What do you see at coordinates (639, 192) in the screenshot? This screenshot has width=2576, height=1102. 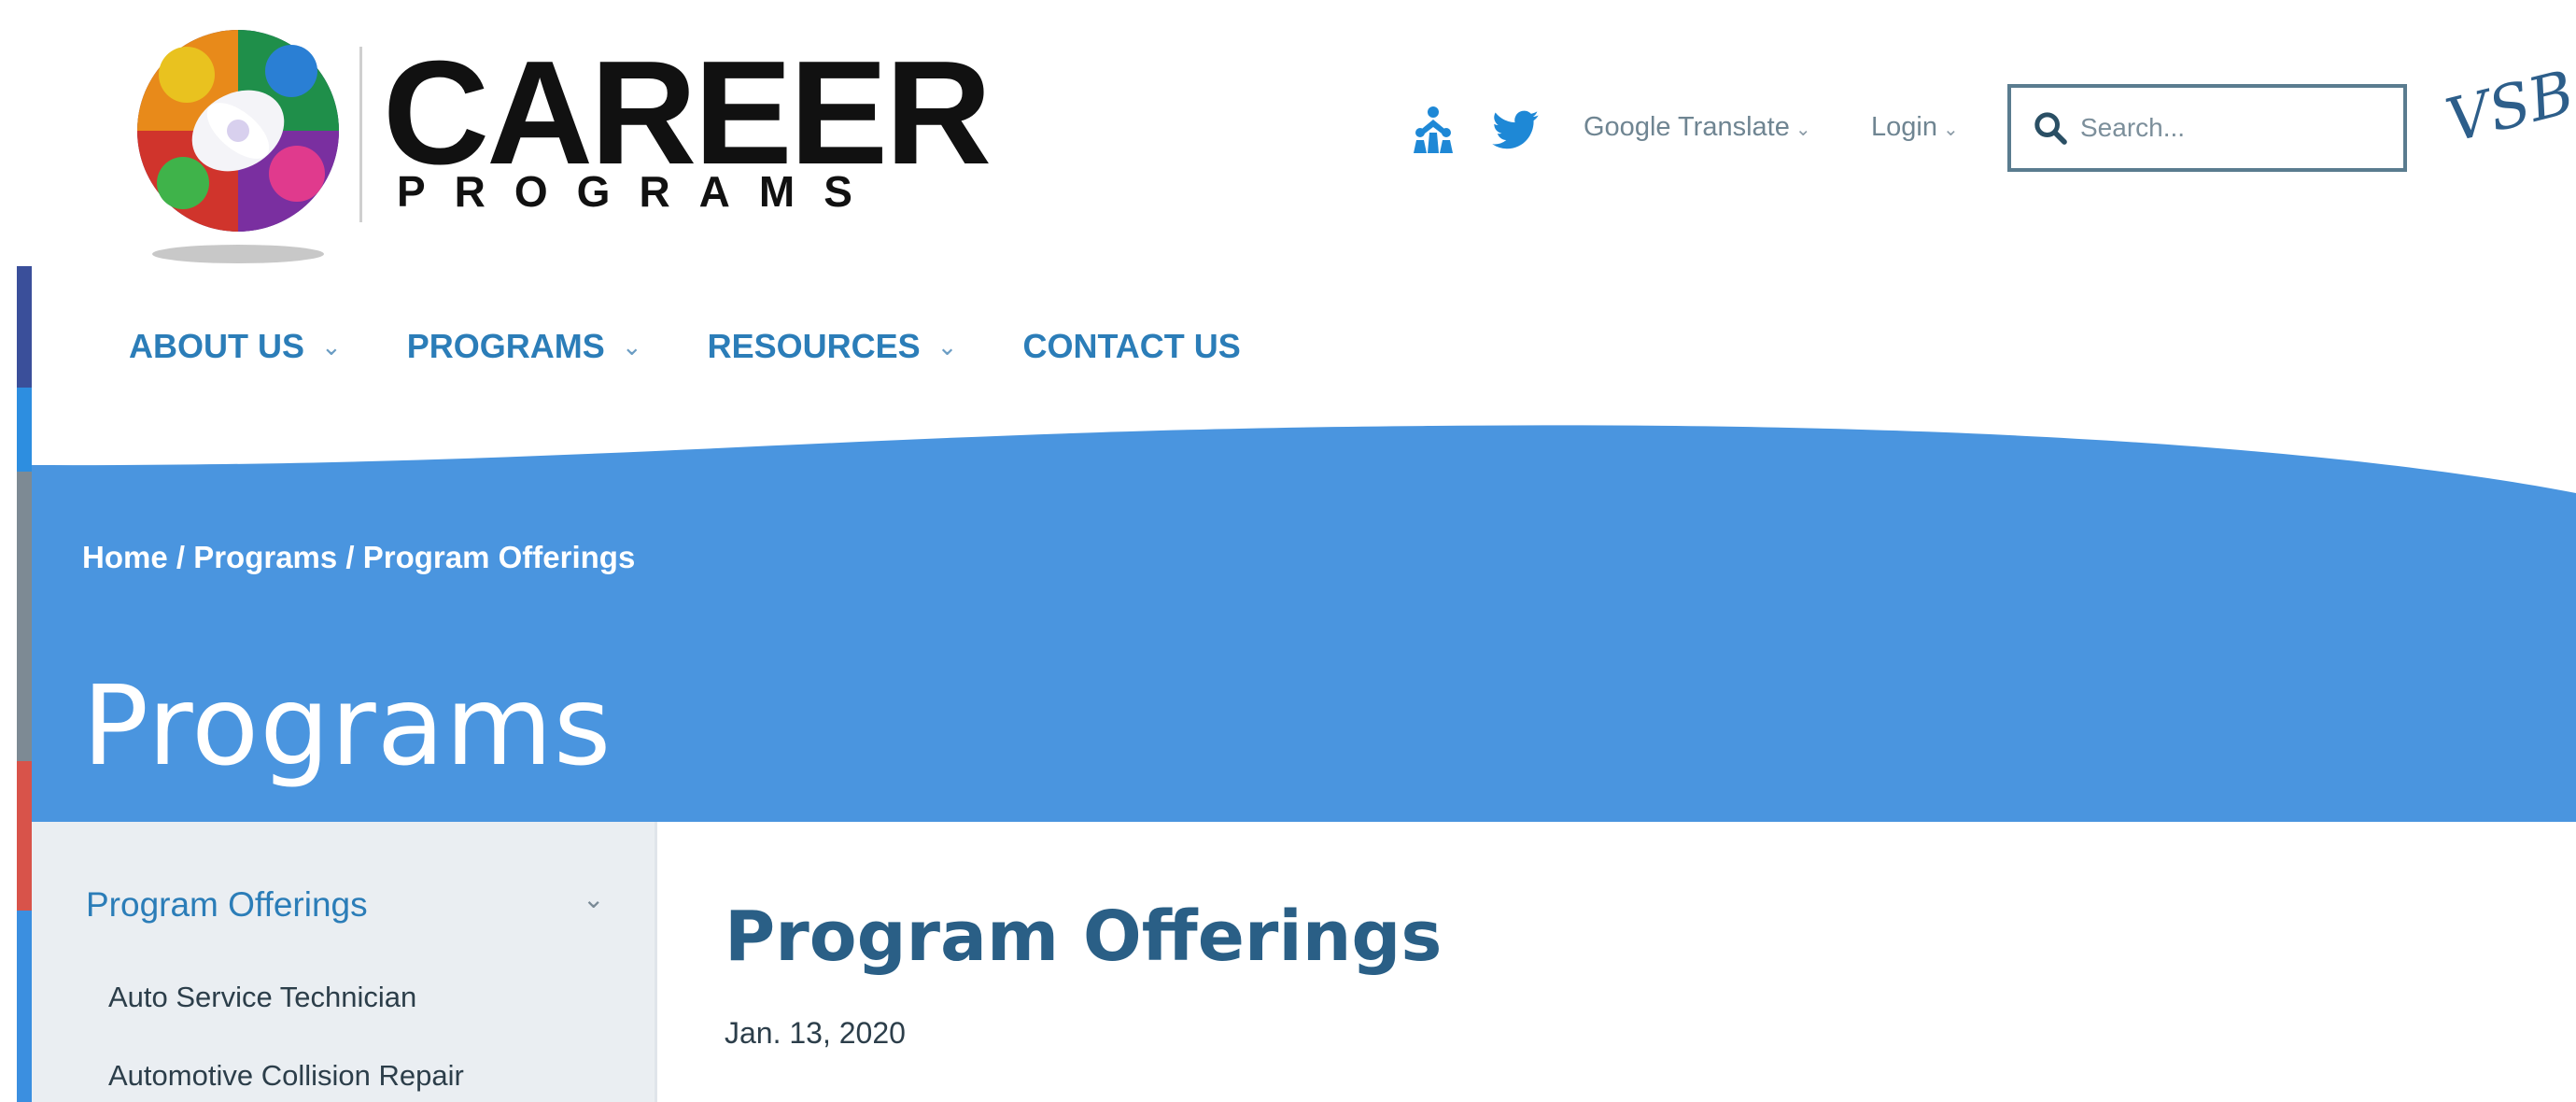 I see `brand-subtitle: PROGRAMS` at bounding box center [639, 192].